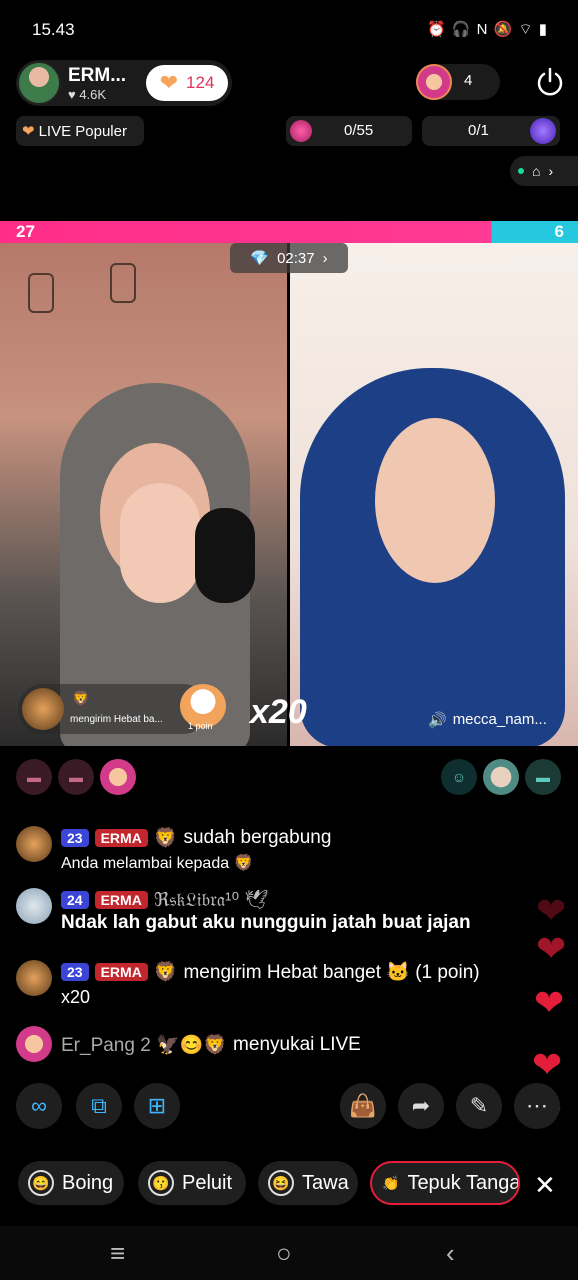 The width and height of the screenshot is (578, 1280). Describe the element at coordinates (521, 171) in the screenshot. I see `online-dot` at that location.